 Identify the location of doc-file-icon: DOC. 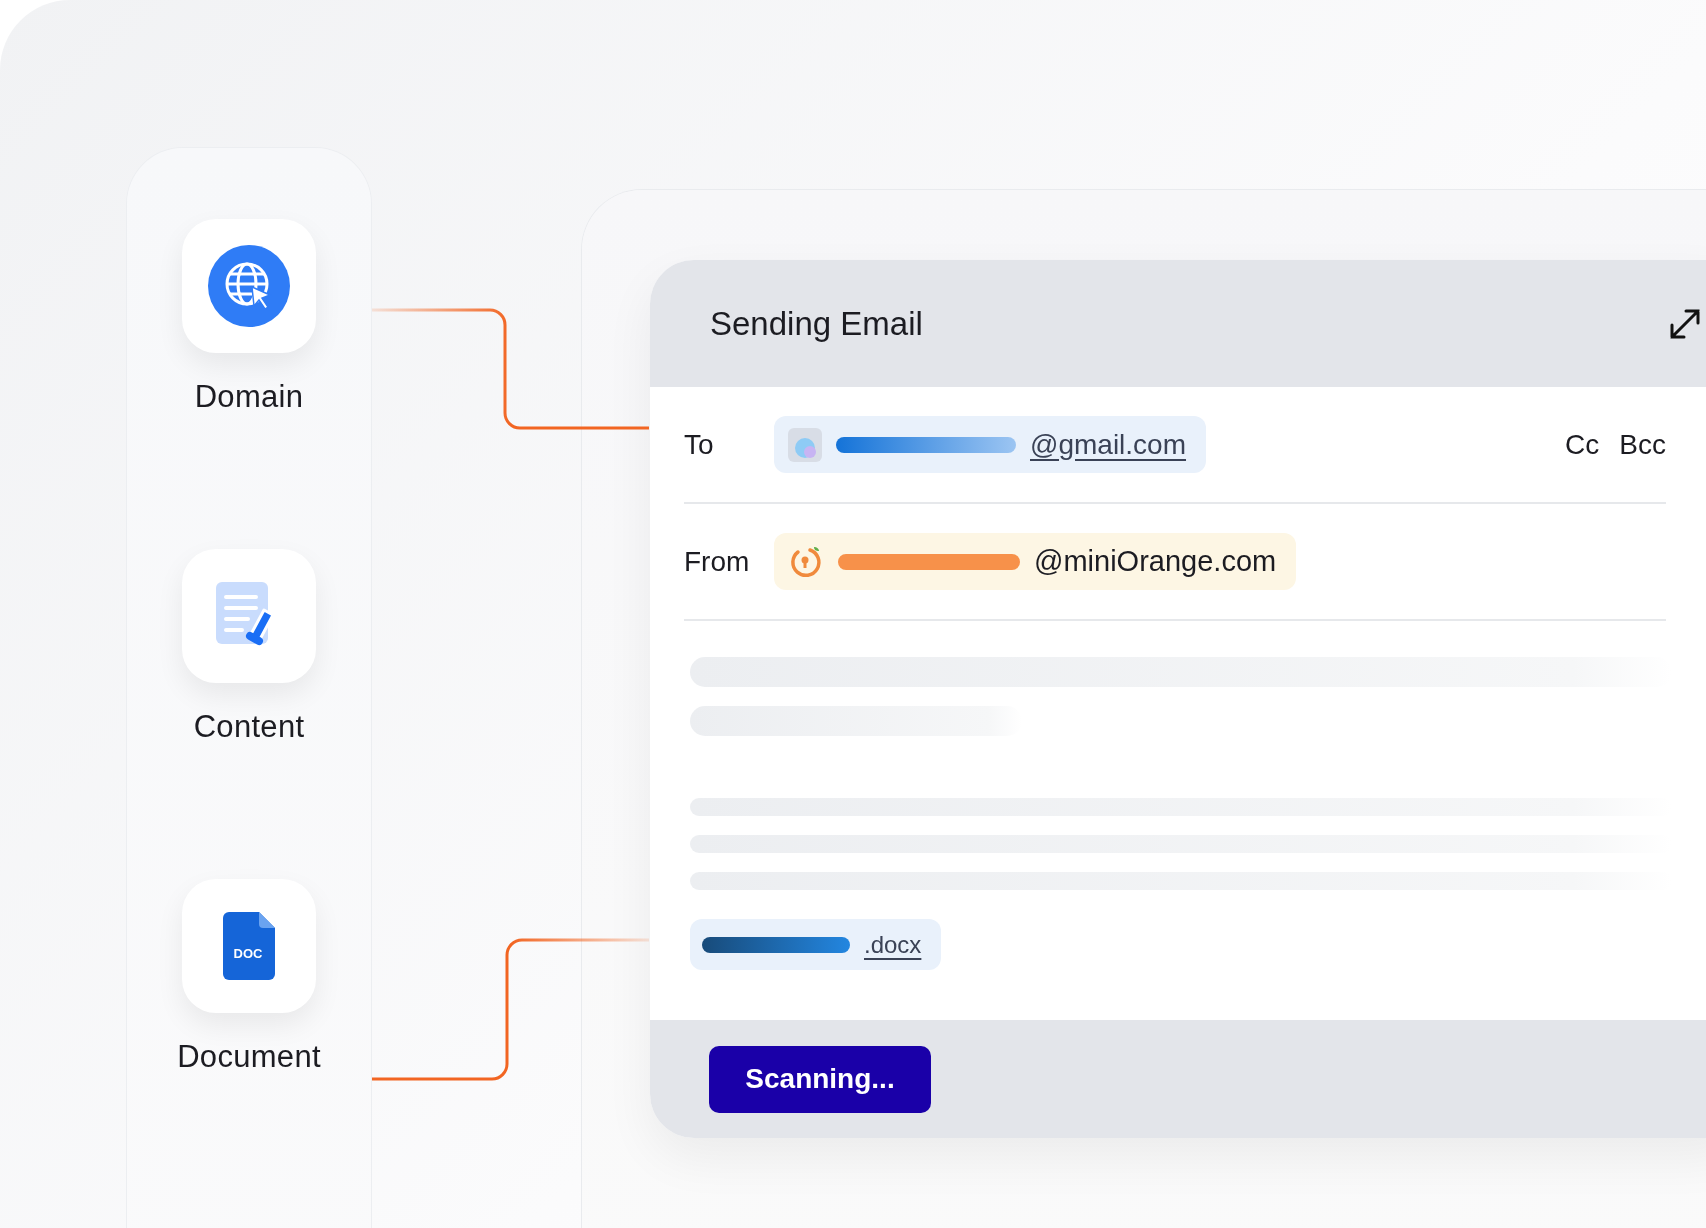
(249, 946).